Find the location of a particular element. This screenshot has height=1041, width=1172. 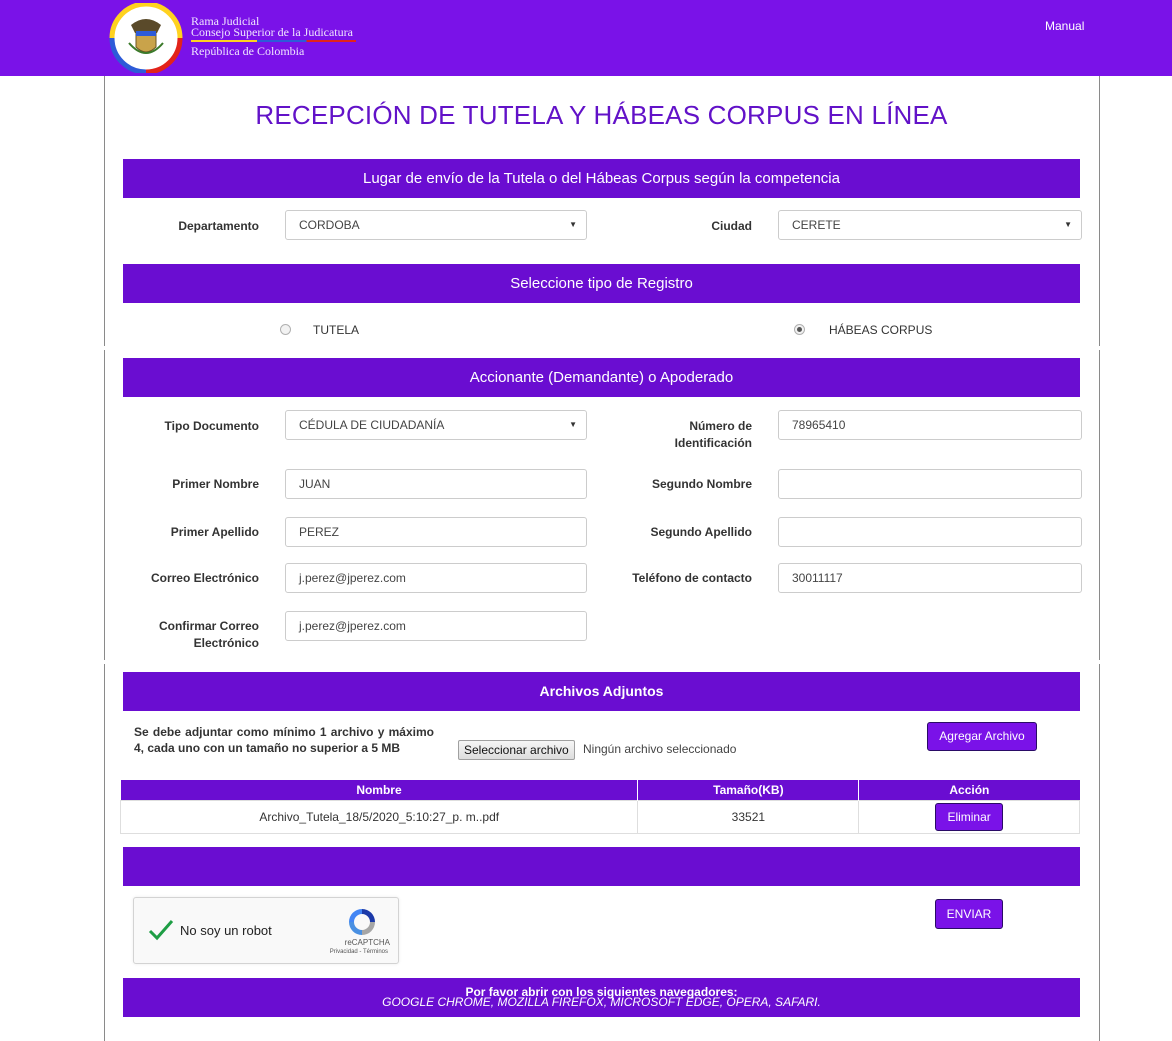

recaptcha-terms-link: Privacidad - Términos is located at coordinates (261, 952).